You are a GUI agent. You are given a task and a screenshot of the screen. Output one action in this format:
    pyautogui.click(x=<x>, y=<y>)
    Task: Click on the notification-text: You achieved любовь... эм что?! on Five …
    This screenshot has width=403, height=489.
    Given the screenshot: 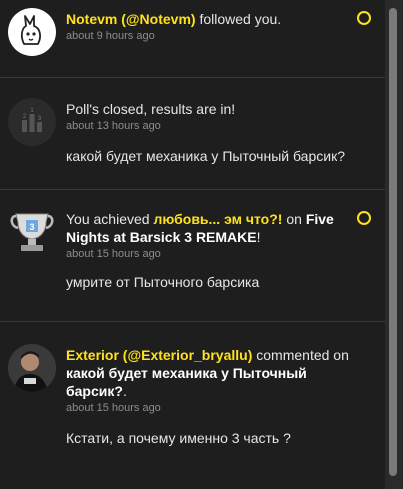 What is the action you would take?
    pyautogui.click(x=200, y=228)
    